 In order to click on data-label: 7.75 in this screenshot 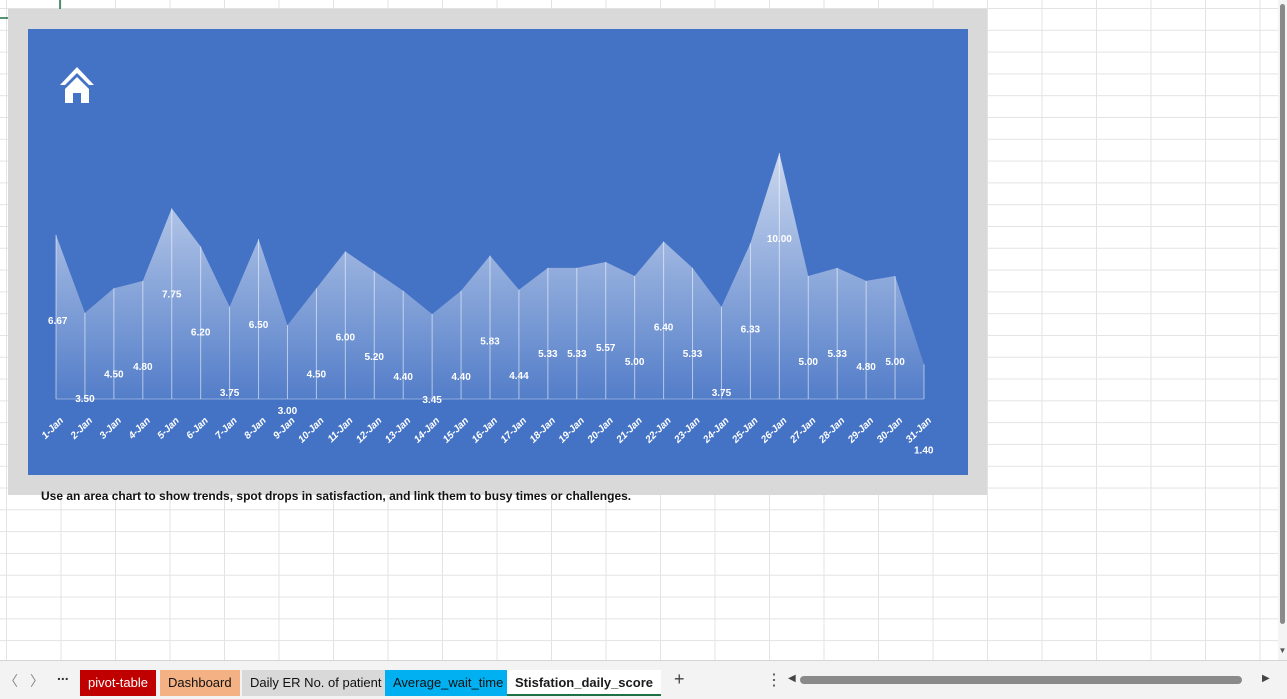, I will do `click(172, 294)`.